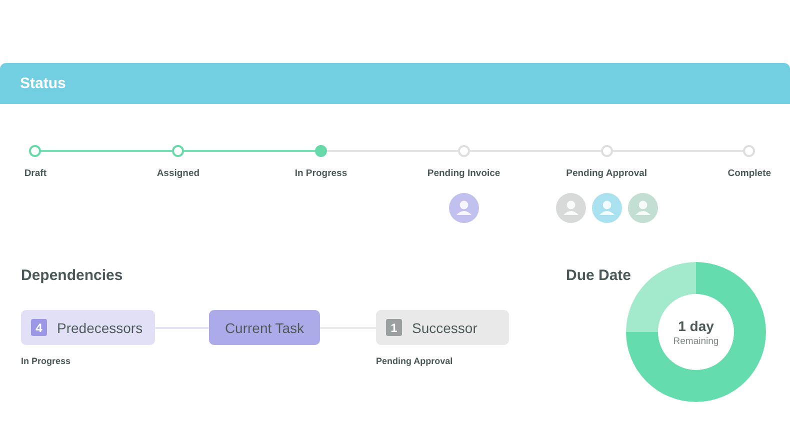  Describe the element at coordinates (35, 173) in the screenshot. I see `step-label: Draft` at that location.